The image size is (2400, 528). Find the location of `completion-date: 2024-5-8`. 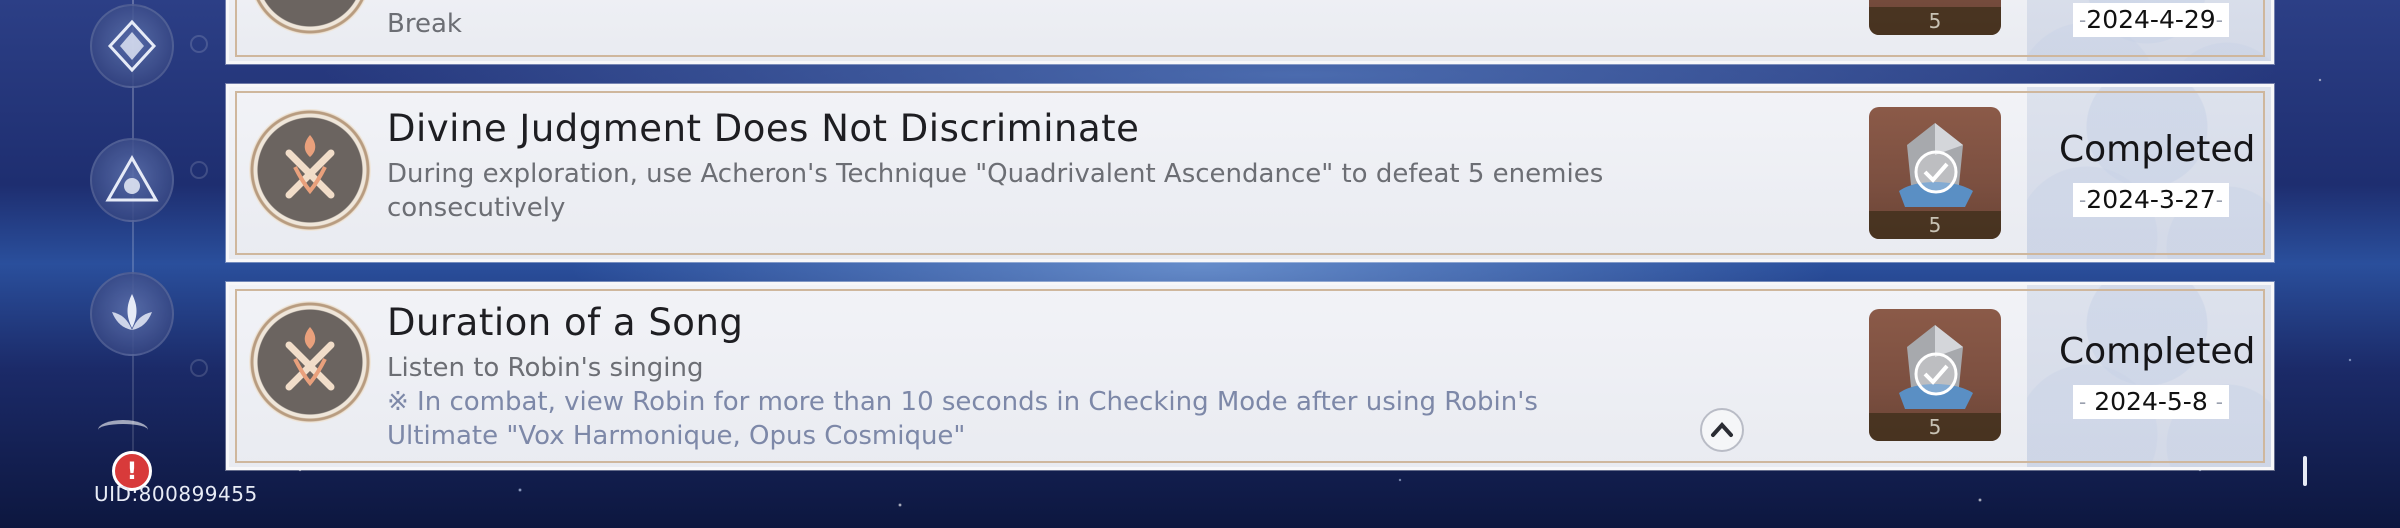

completion-date: 2024-5-8 is located at coordinates (2151, 402).